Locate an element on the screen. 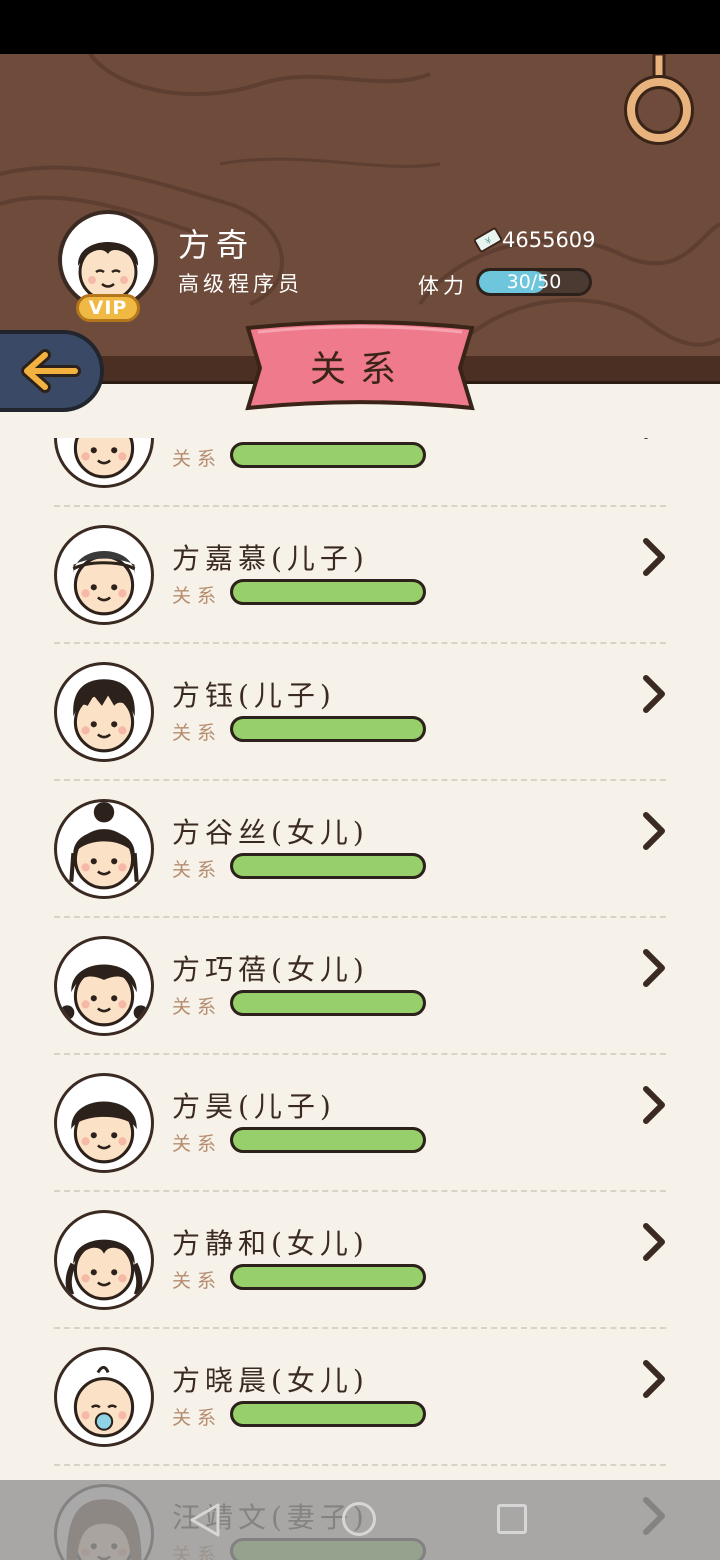  back-arrow-icon is located at coordinates (51, 371).